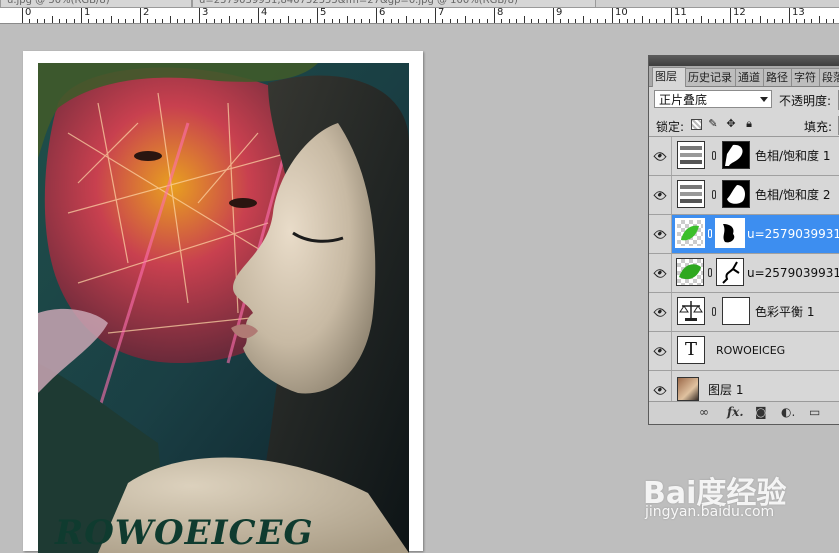 This screenshot has height=553, width=839. Describe the element at coordinates (750, 351) in the screenshot. I see `layer-name: ROWOEICEG` at that location.